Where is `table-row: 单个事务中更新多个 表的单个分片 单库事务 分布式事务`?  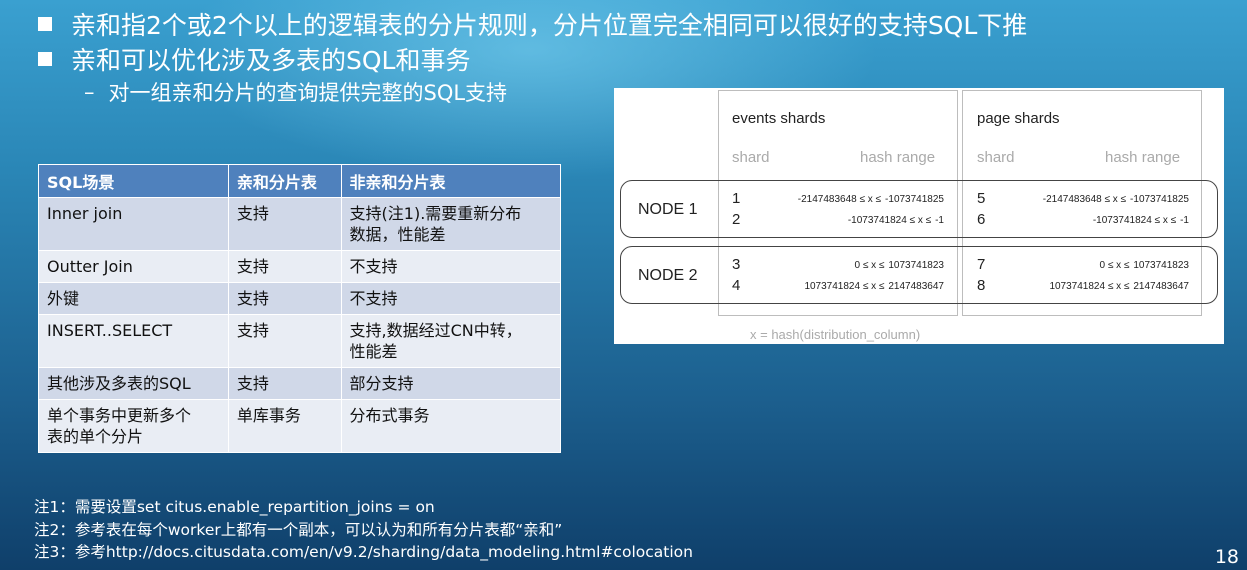 table-row: 单个事务中更新多个 表的单个分片 单库事务 分布式事务 is located at coordinates (300, 426).